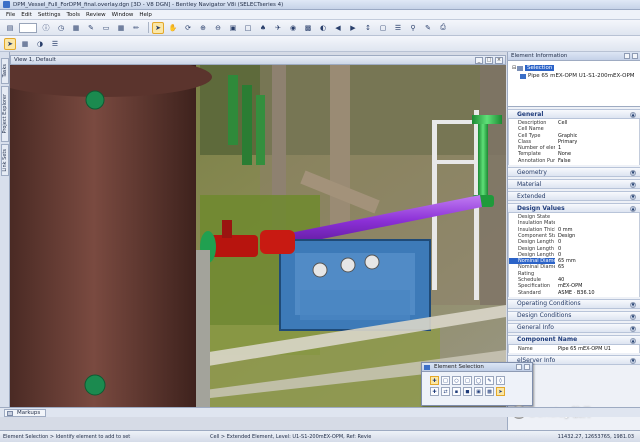 This screenshot has width=640, height=442. What do you see at coordinates (500, 391) in the screenshot?
I see `pointer-icon: ➤` at bounding box center [500, 391].